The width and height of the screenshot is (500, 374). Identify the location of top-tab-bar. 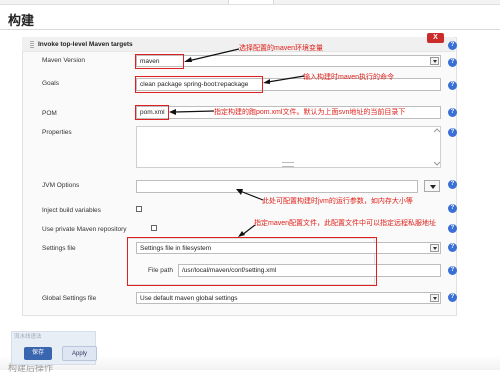
(250, 2).